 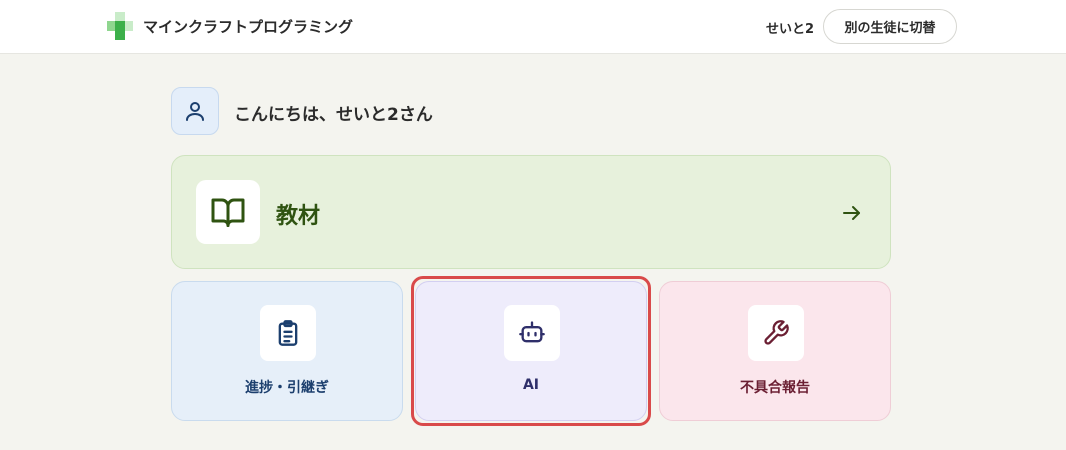 What do you see at coordinates (775, 388) in the screenshot?
I see `report-card-label: 不具合報告` at bounding box center [775, 388].